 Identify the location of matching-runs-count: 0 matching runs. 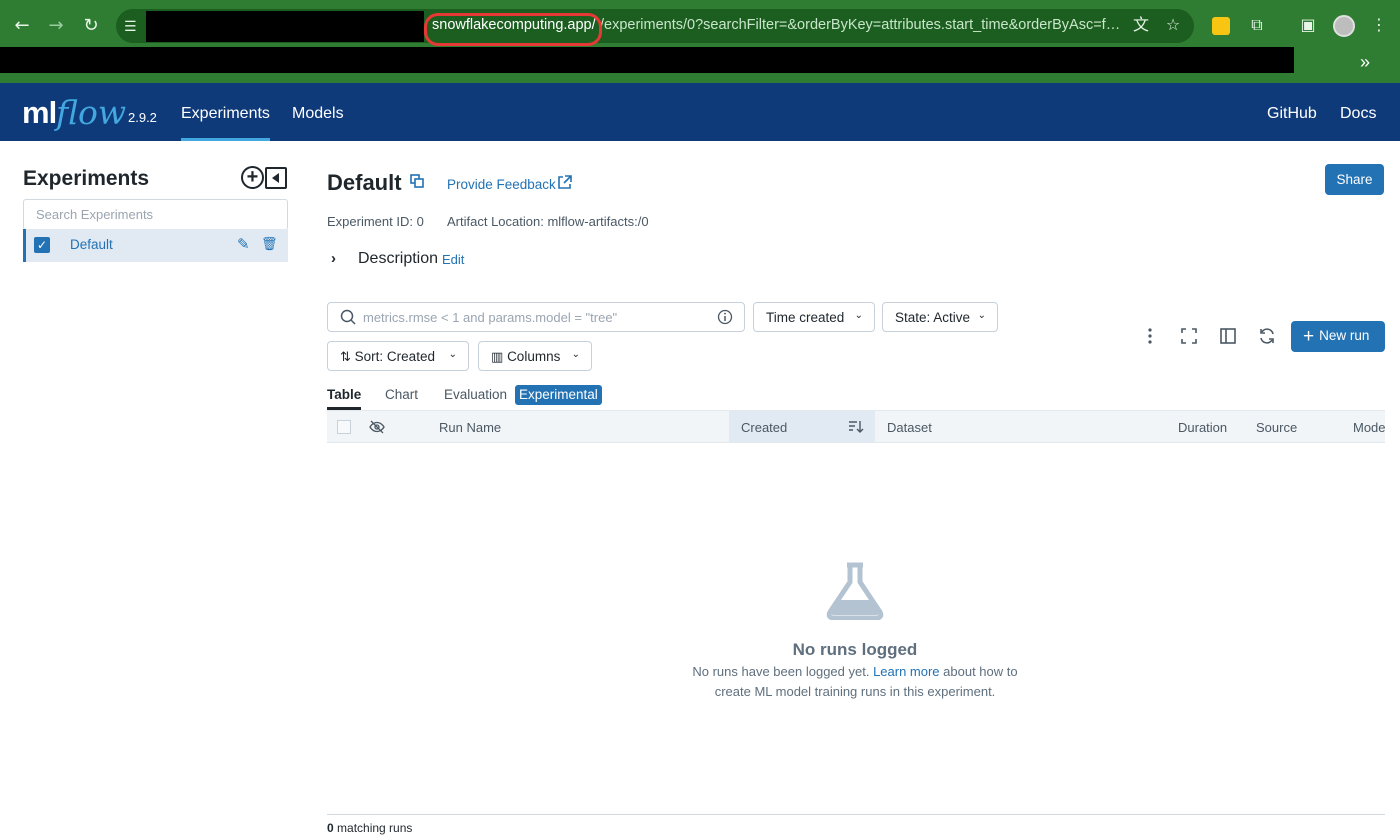
(369, 828).